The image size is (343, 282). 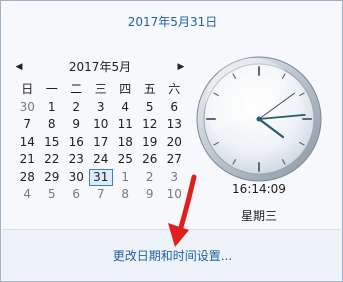 I want to click on weekday-label: 星期三, so click(x=258, y=216).